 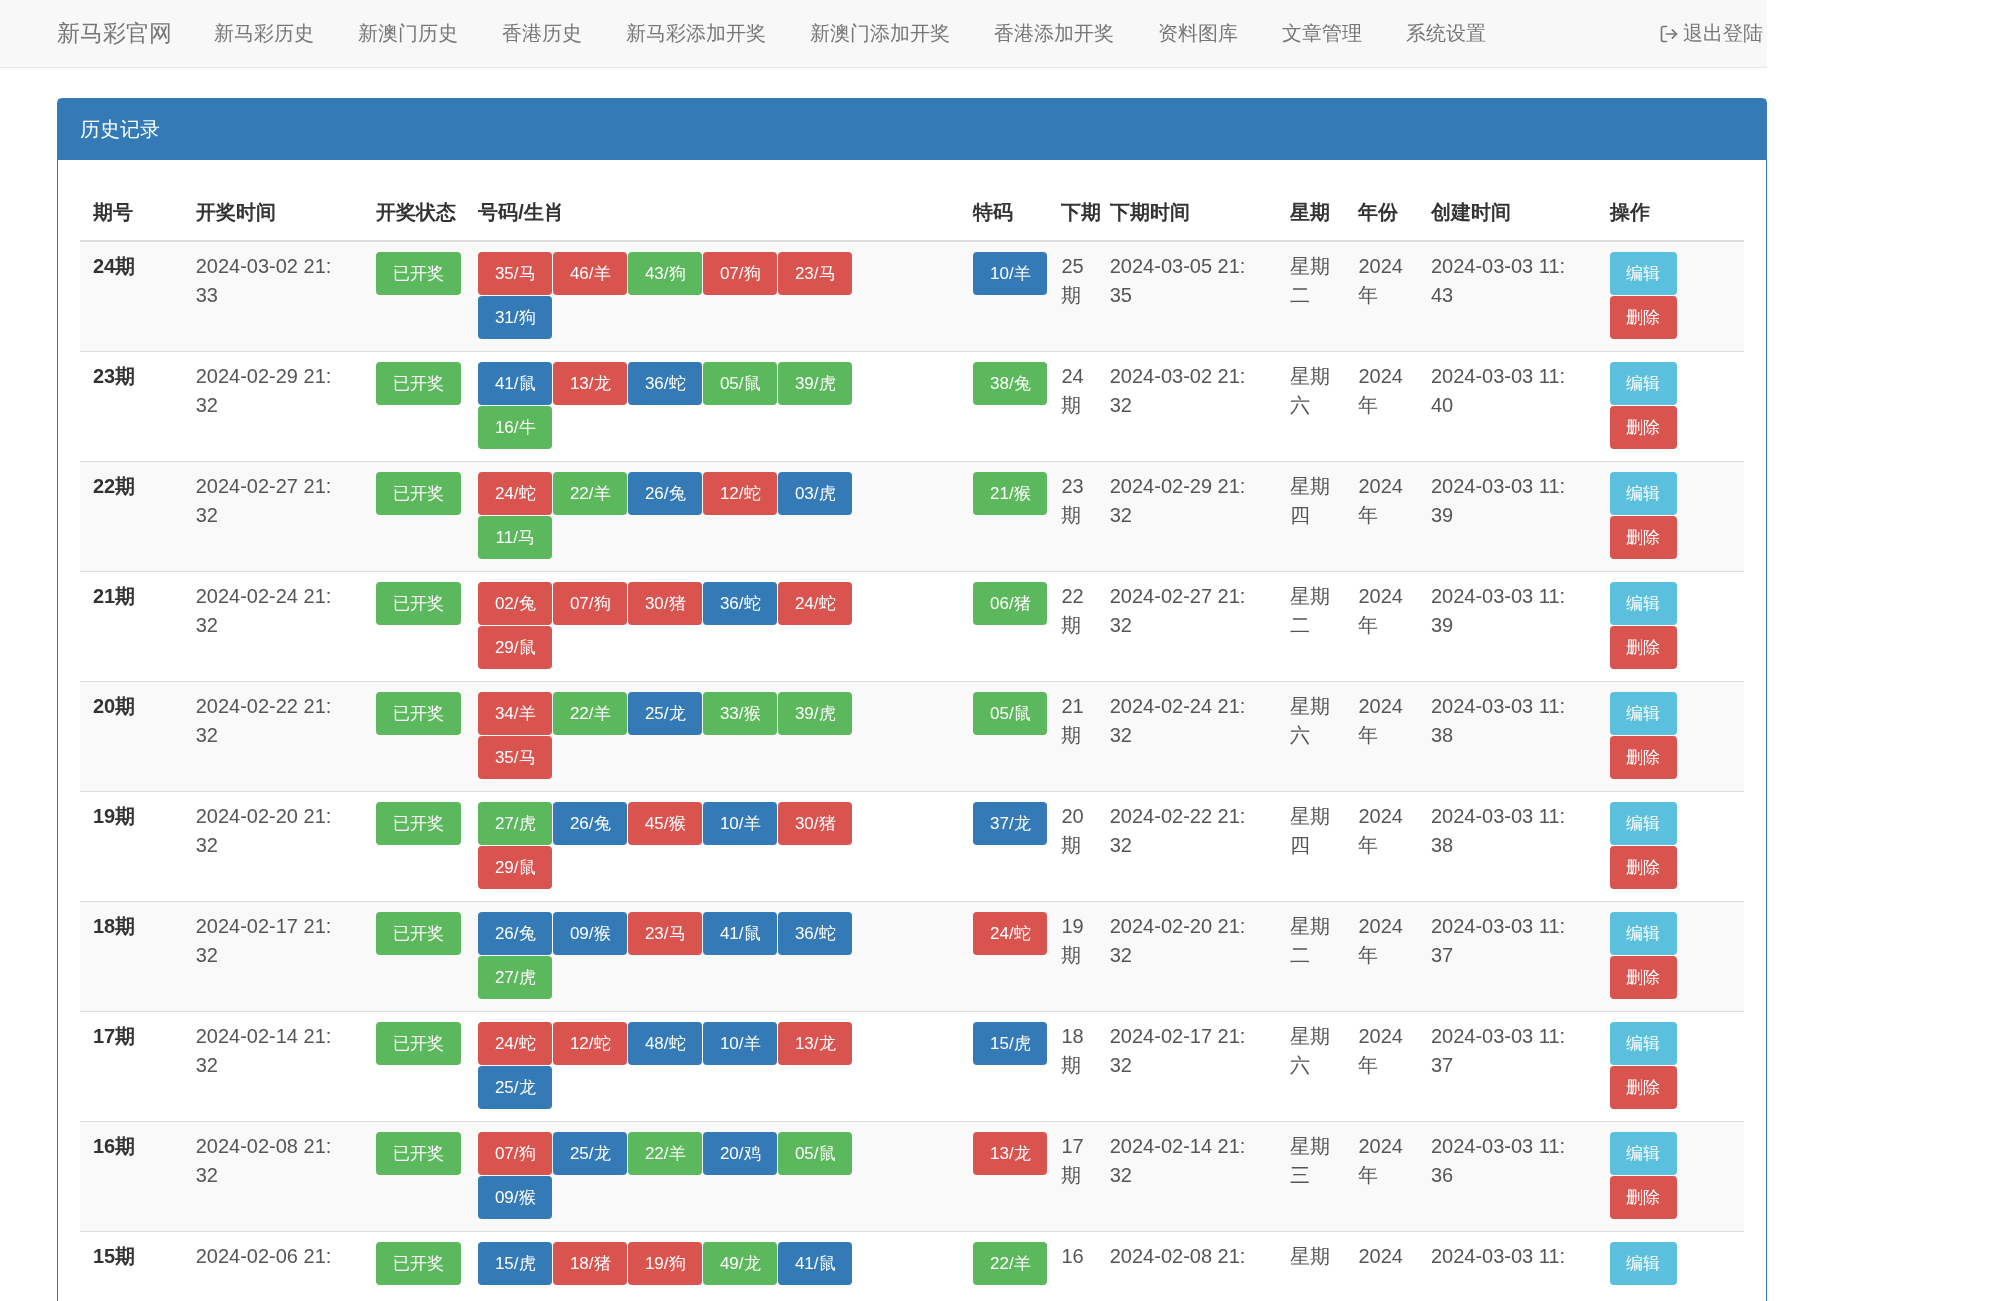 I want to click on next-time-text: 2024-03-05 21:35, so click(x=1178, y=281).